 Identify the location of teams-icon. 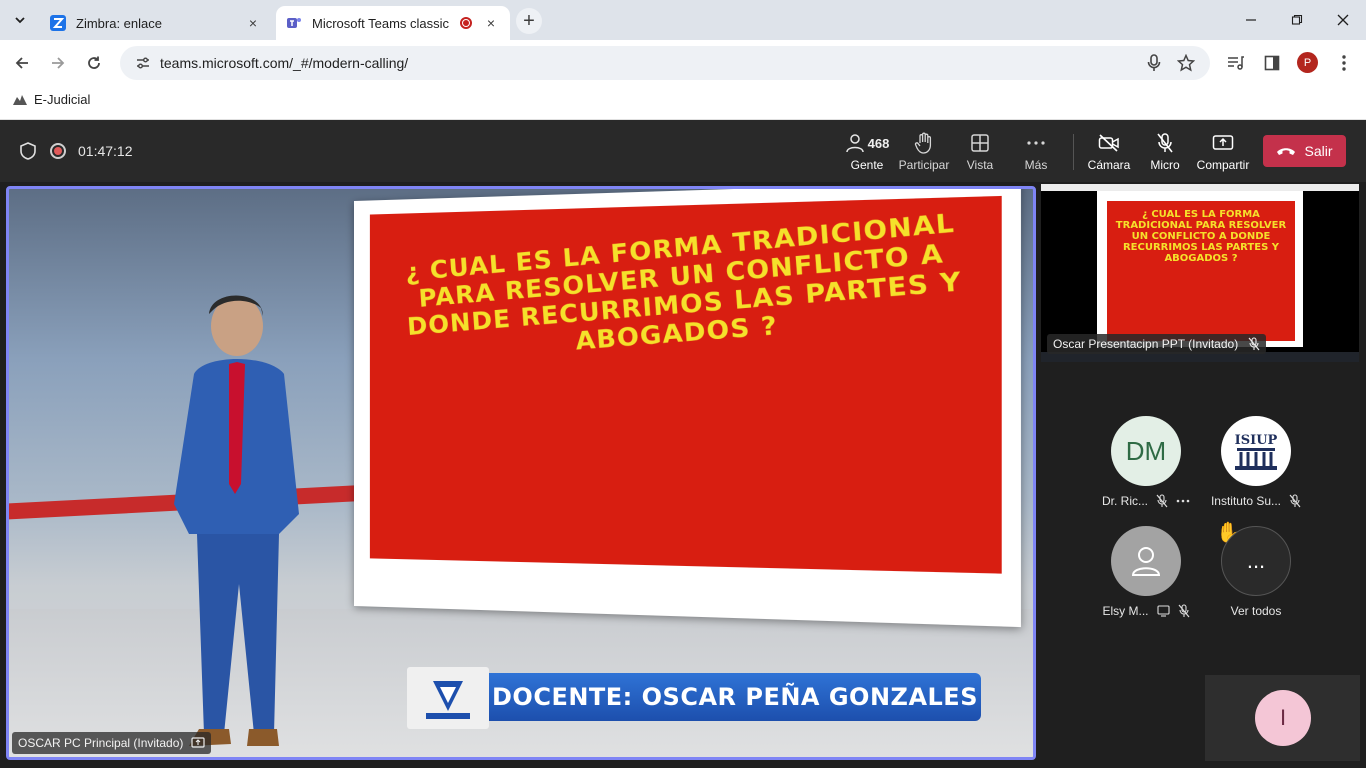
(294, 23).